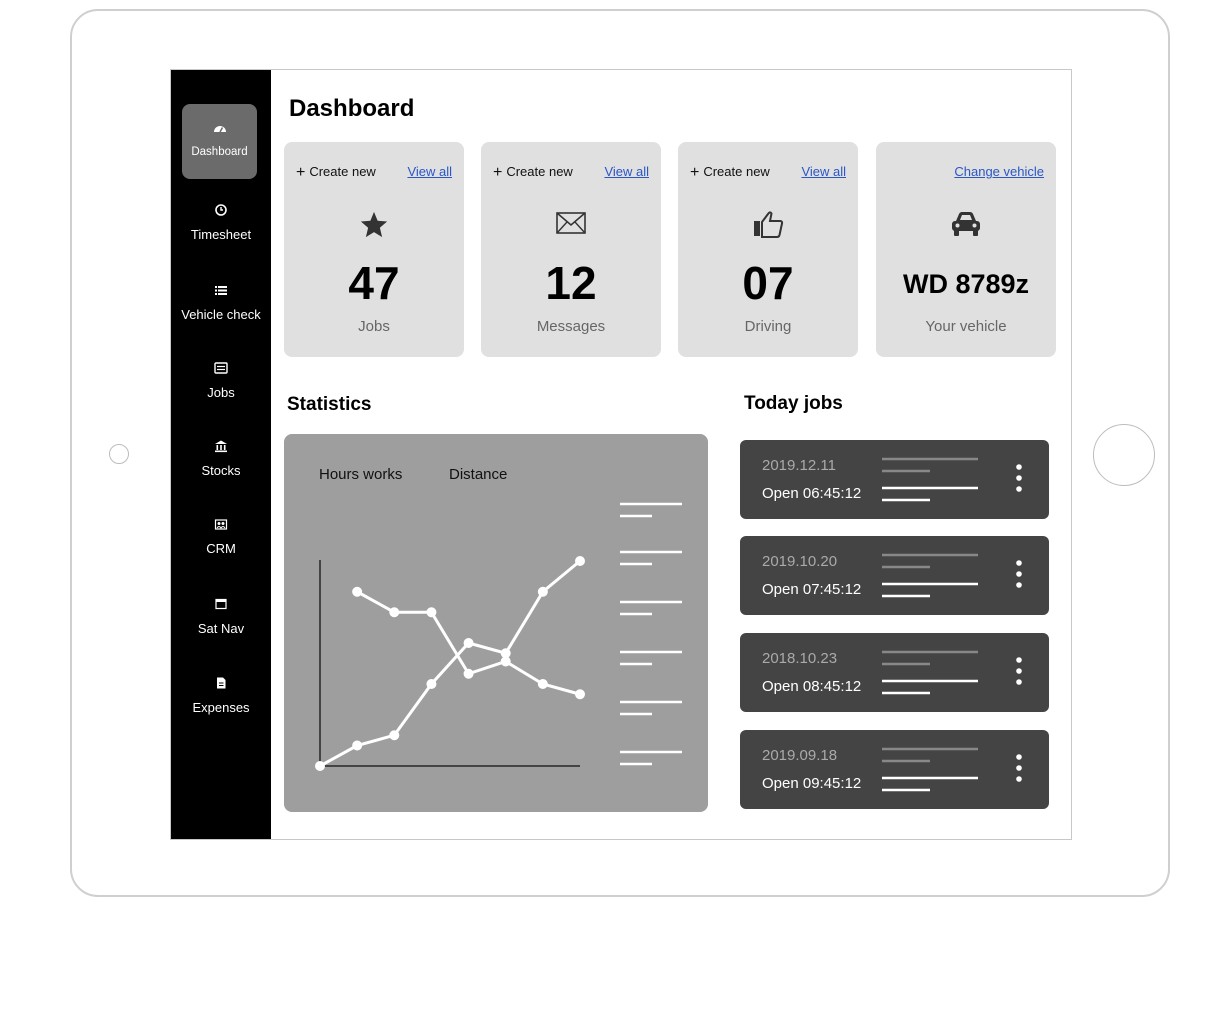 Image resolution: width=1221 pixels, height=1009 pixels. I want to click on envelope-icon, so click(571, 226).